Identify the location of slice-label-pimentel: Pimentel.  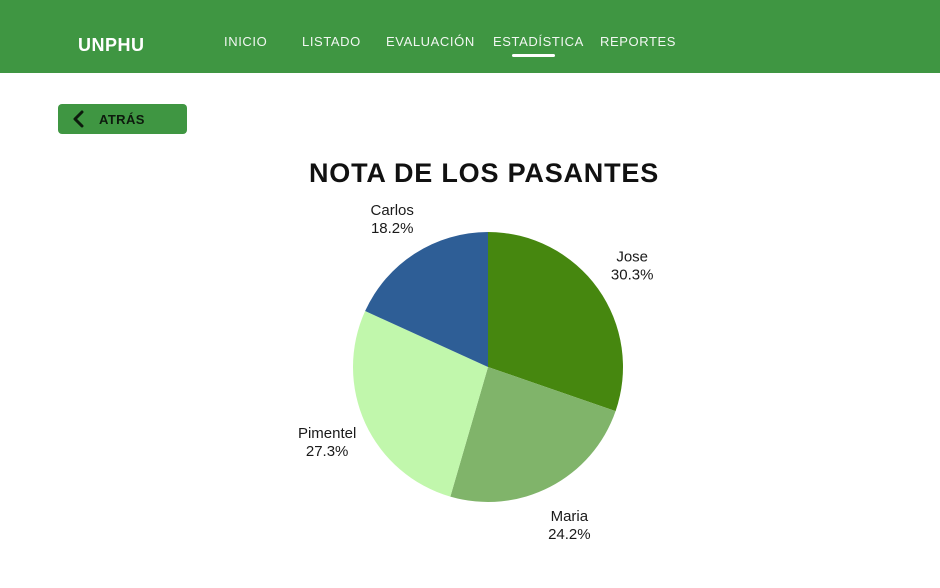
(327, 433).